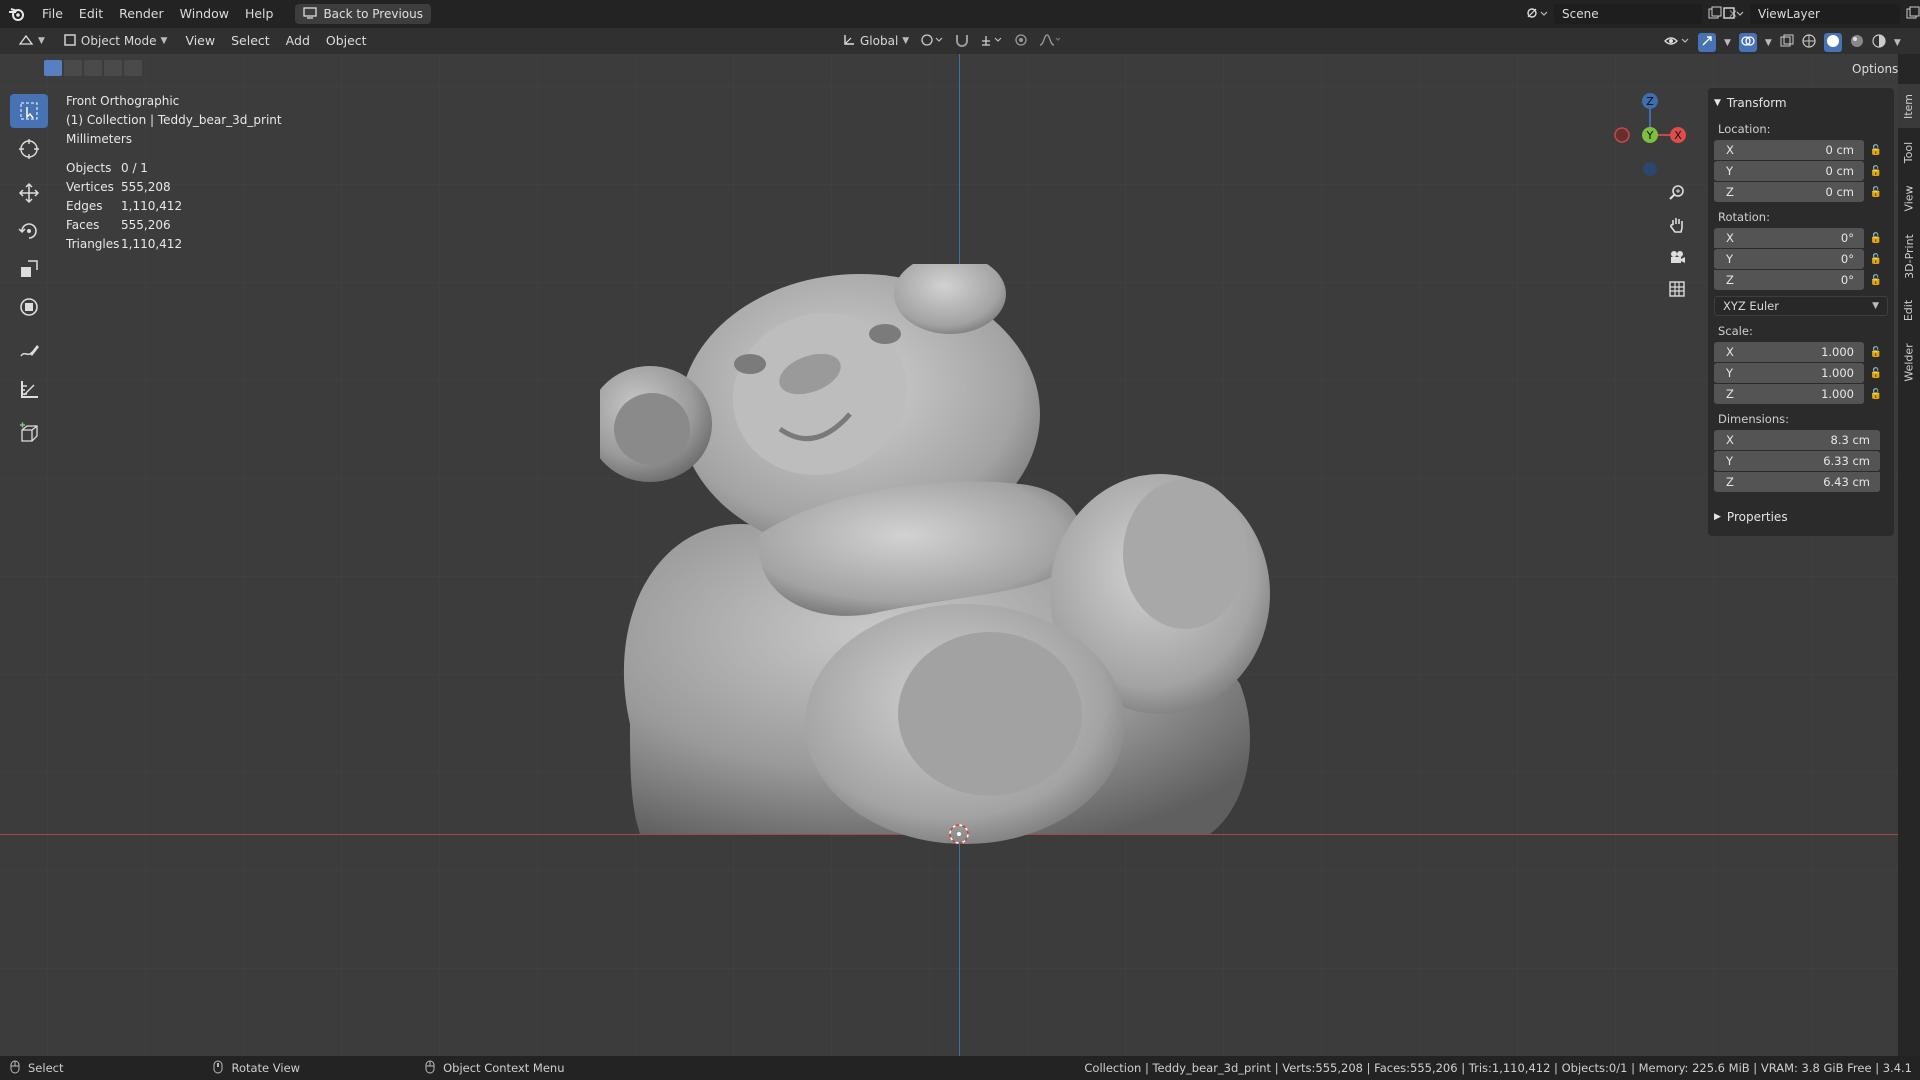 This screenshot has width=1920, height=1080. What do you see at coordinates (1909, 152) in the screenshot?
I see `tab-tool: Tool` at bounding box center [1909, 152].